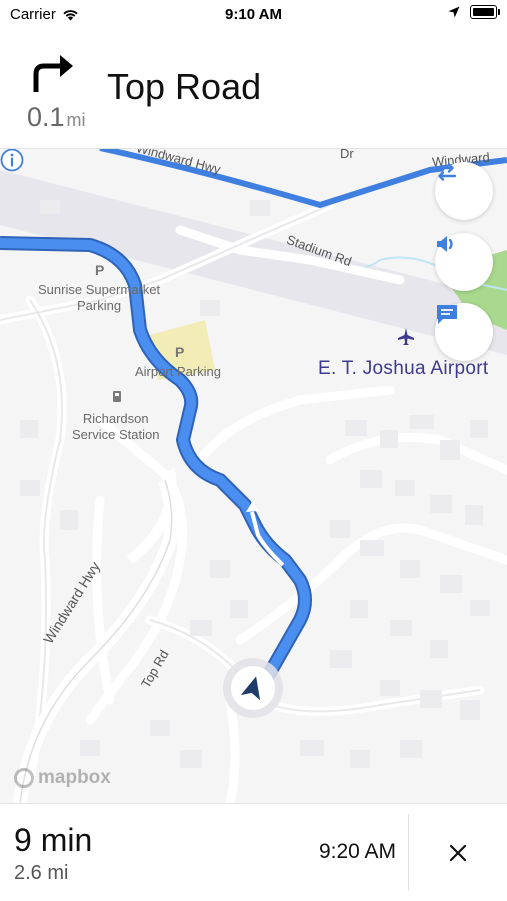 This screenshot has width=507, height=901. I want to click on mapbox-logo: mapbox, so click(62, 778).